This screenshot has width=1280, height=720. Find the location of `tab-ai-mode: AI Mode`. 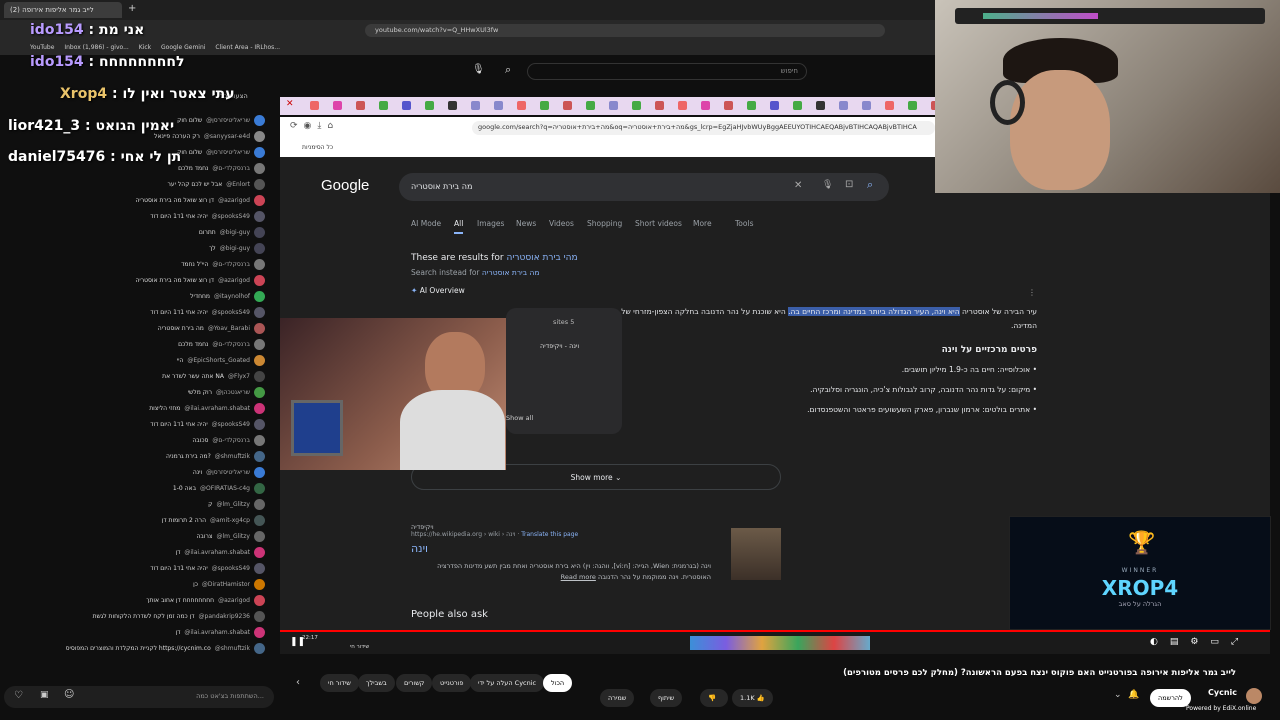

tab-ai-mode: AI Mode is located at coordinates (426, 223).